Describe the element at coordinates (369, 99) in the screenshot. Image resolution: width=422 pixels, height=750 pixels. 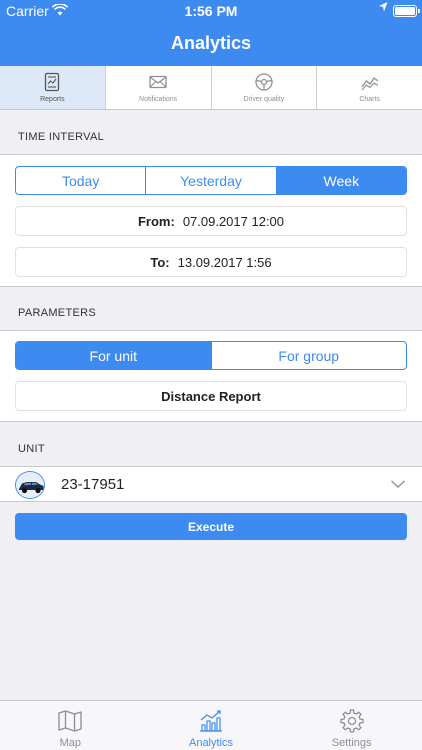
I see `tab-label: Charts` at that location.